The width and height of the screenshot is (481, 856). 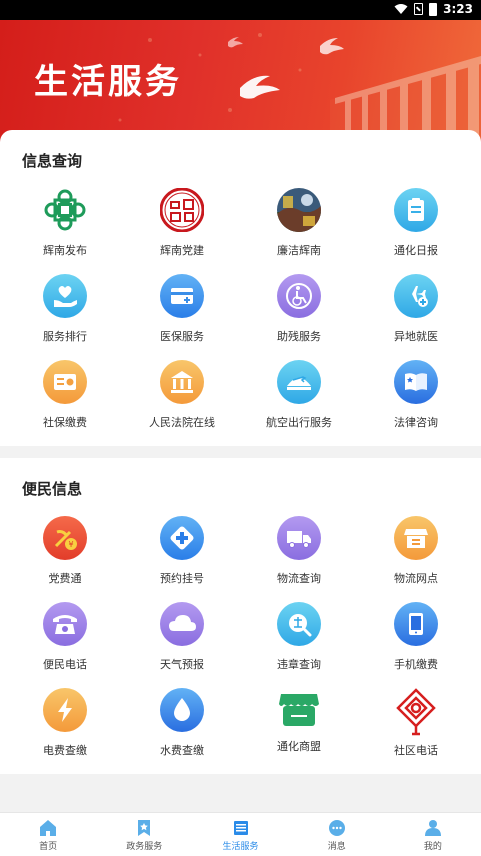 I want to click on section-title: 信息查询, so click(x=52, y=161).